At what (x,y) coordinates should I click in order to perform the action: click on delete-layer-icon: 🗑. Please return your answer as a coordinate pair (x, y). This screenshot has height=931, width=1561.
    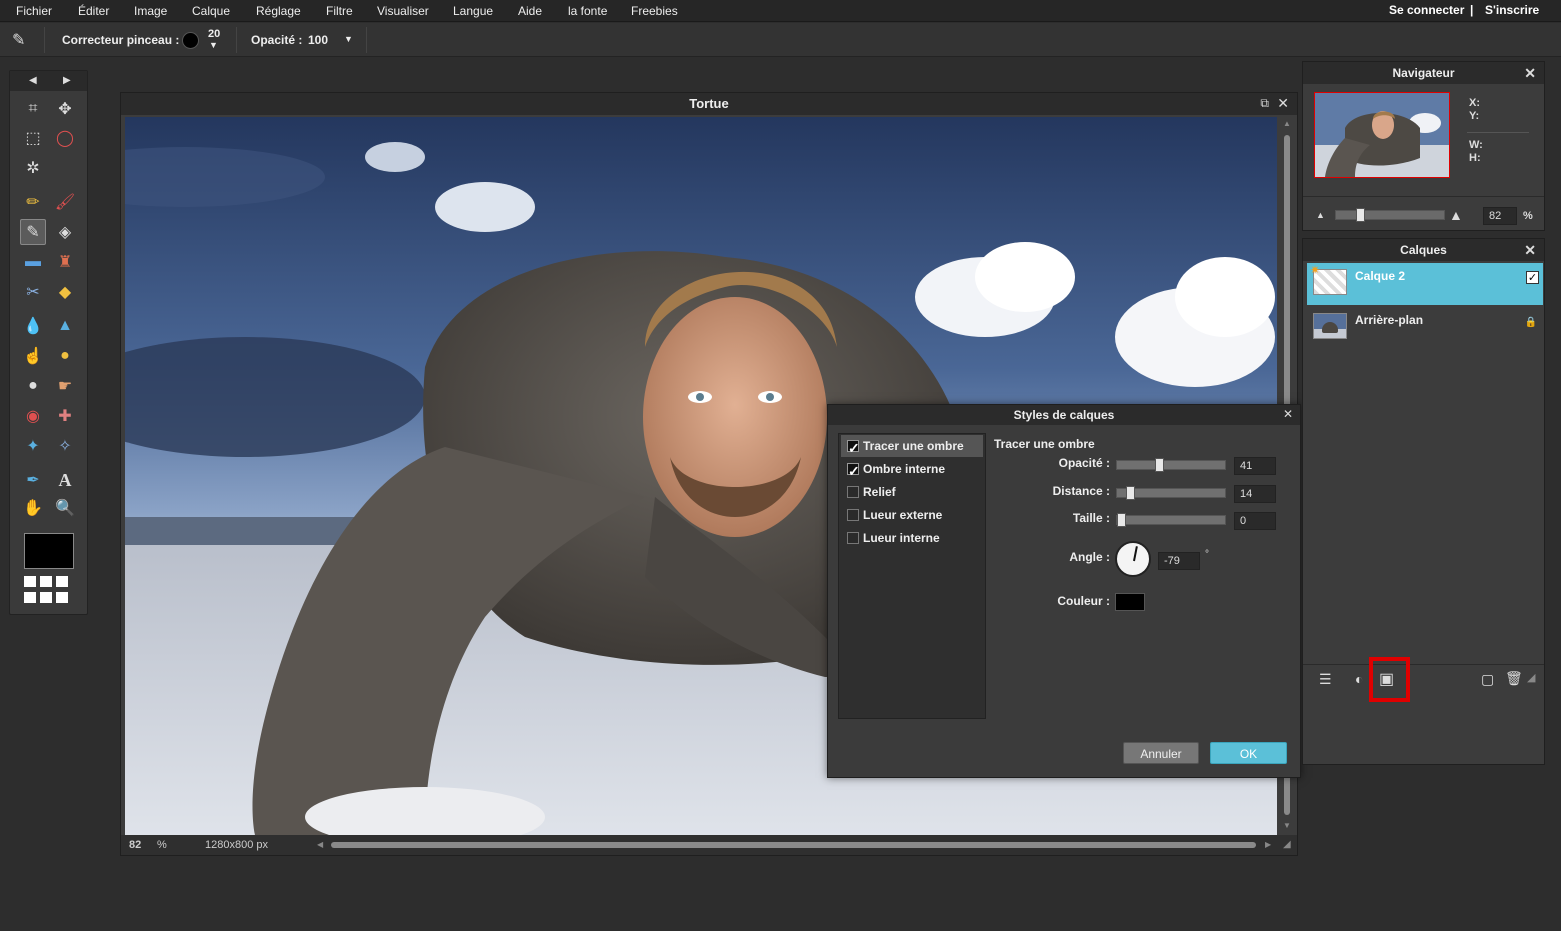
    Looking at the image, I should click on (1514, 678).